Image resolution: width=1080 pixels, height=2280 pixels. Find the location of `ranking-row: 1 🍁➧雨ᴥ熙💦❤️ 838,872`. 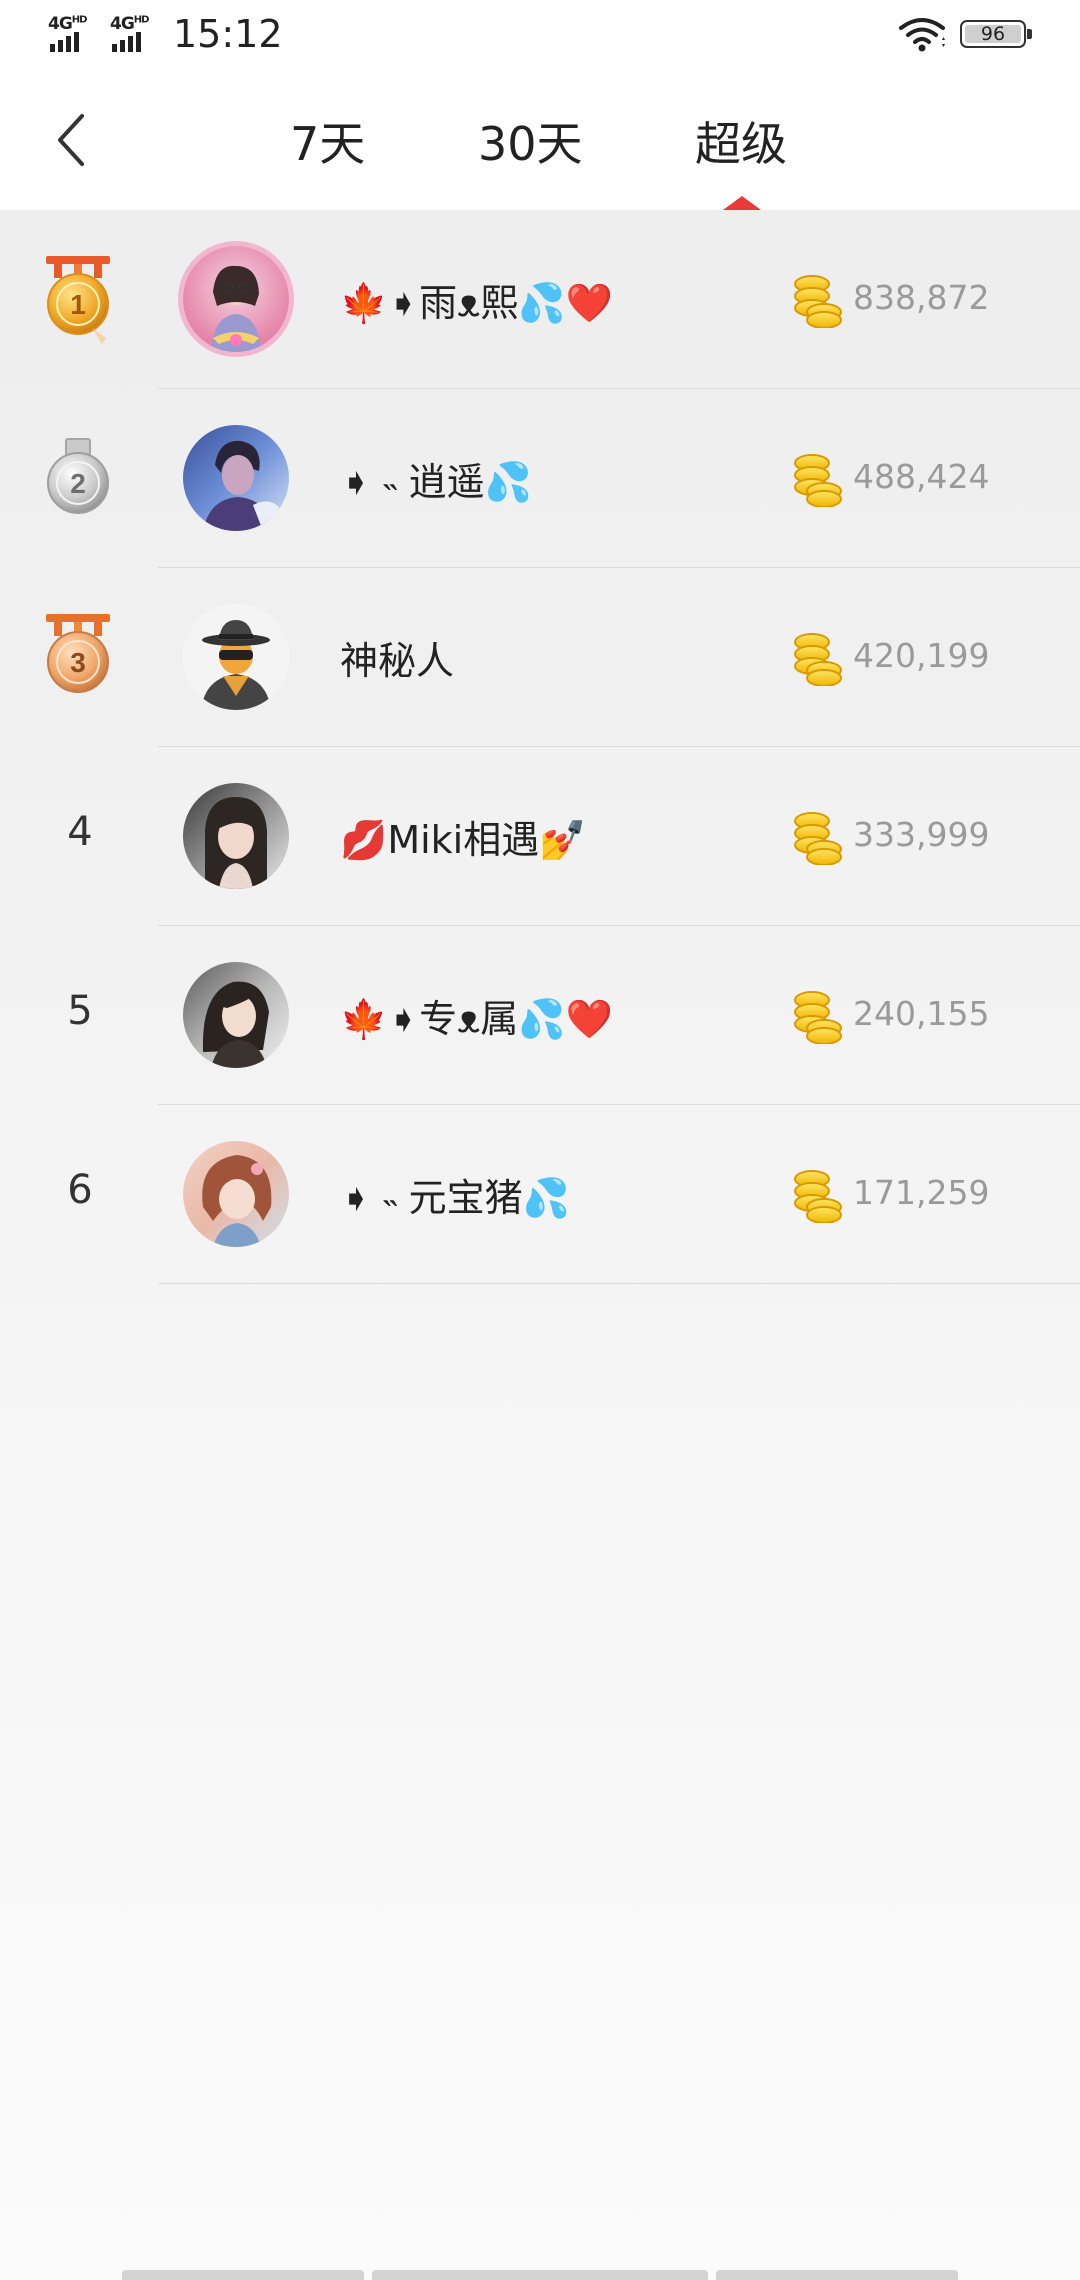

ranking-row: 1 🍁➧雨ᴥ熙💦❤️ 838,872 is located at coordinates (540, 299).